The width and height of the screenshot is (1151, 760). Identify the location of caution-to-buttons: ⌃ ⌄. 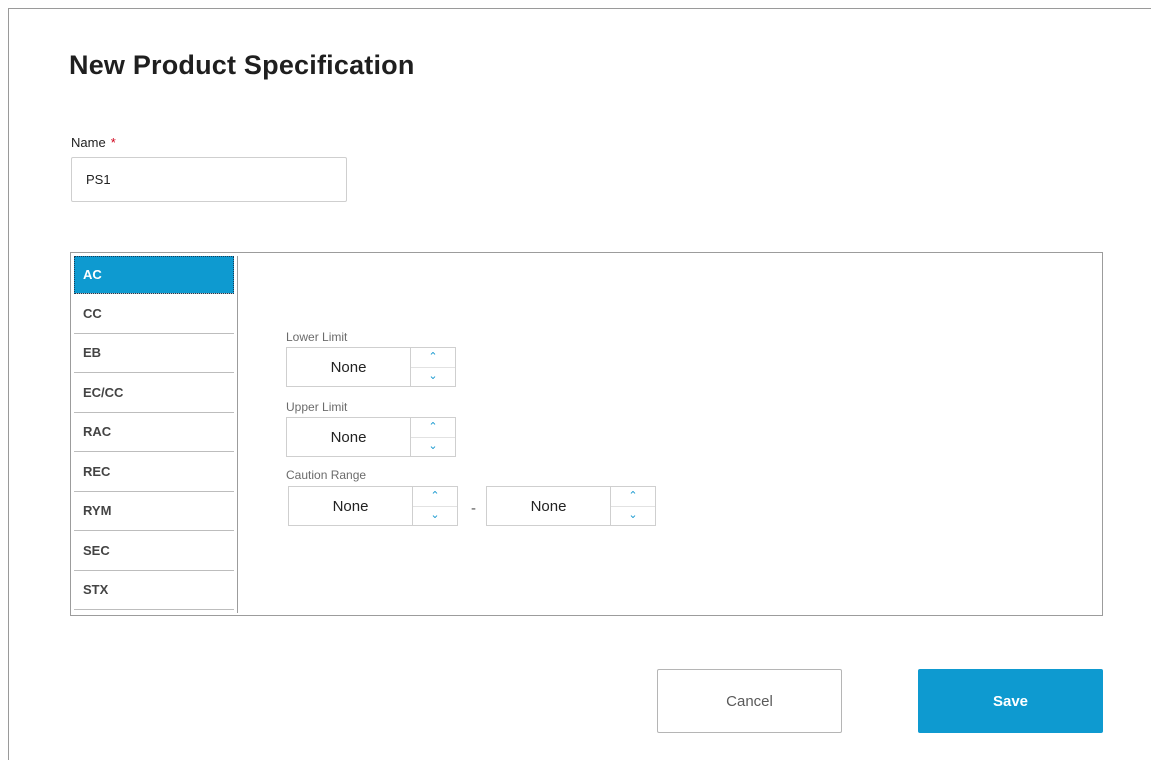
(632, 506).